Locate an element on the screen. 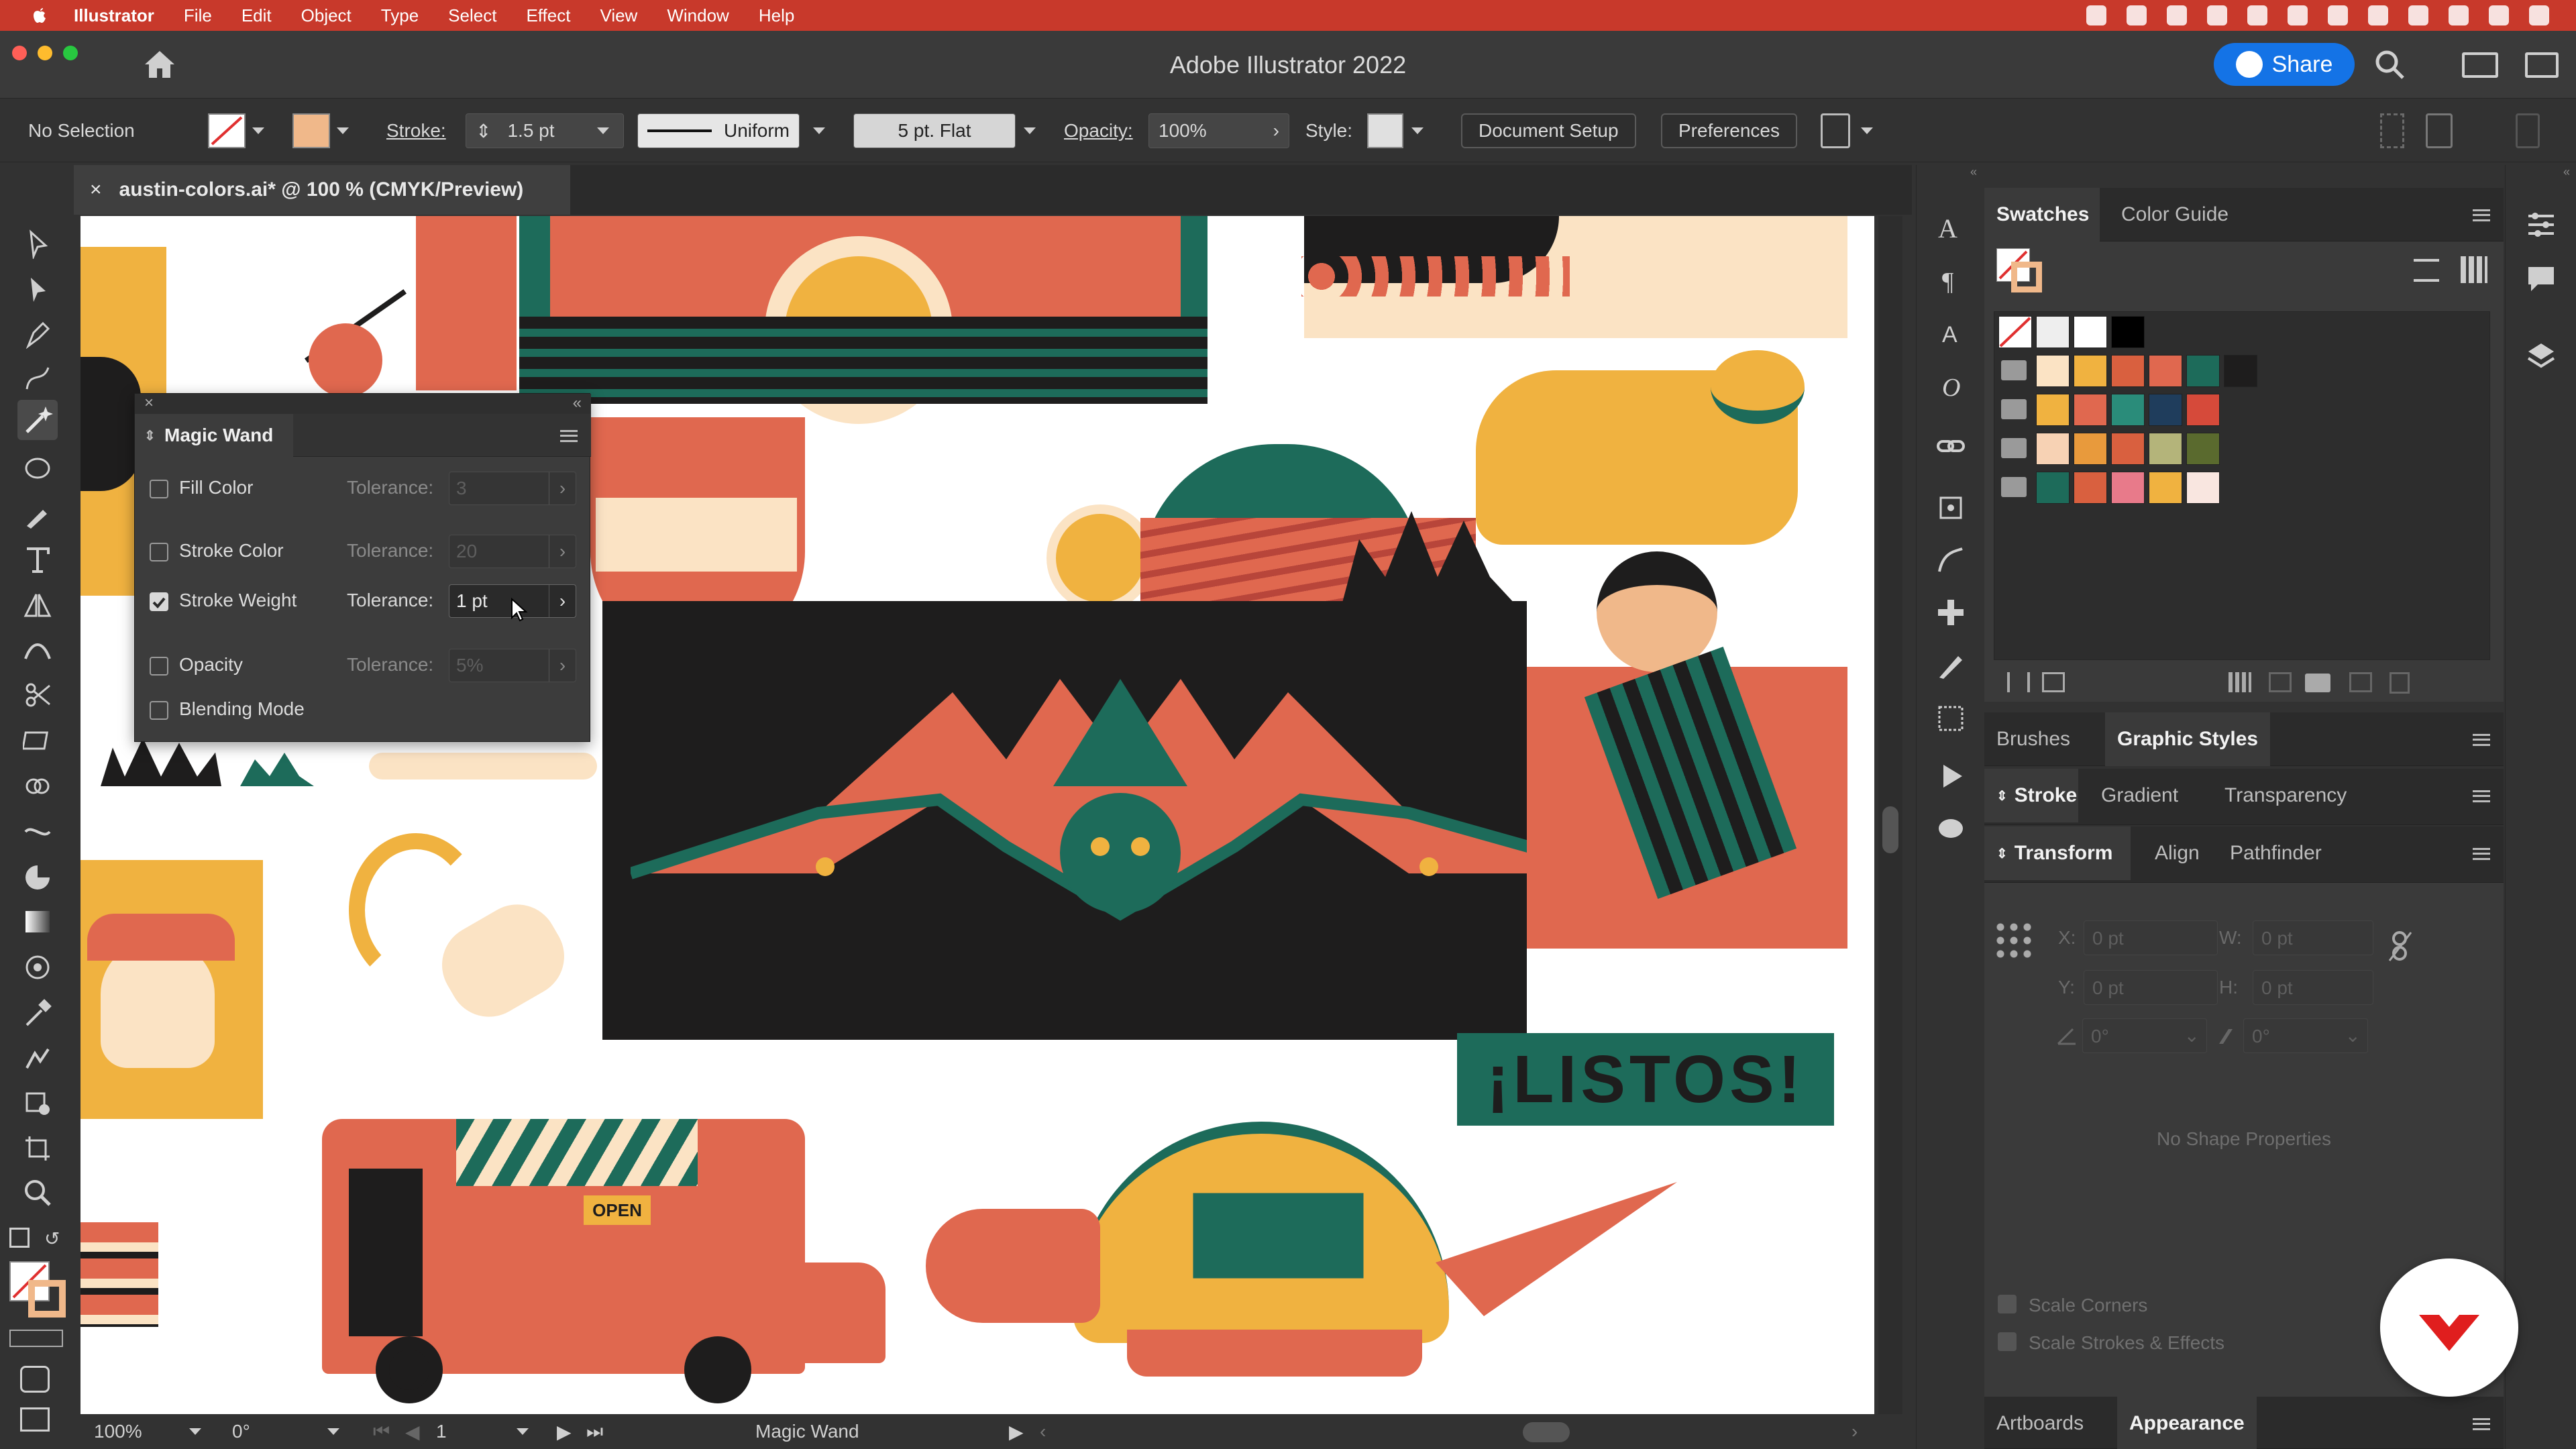  menu-window: Window is located at coordinates (698, 15).